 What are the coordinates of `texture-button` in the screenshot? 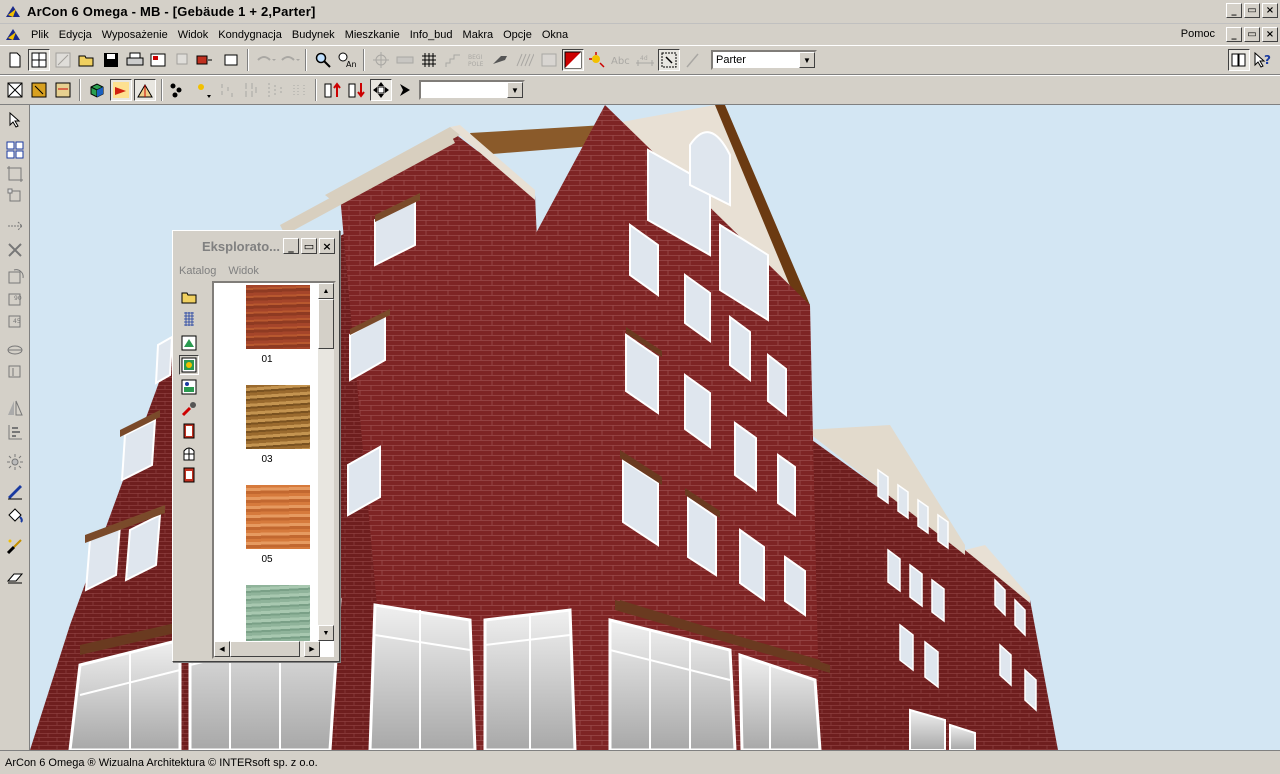 It's located at (549, 60).